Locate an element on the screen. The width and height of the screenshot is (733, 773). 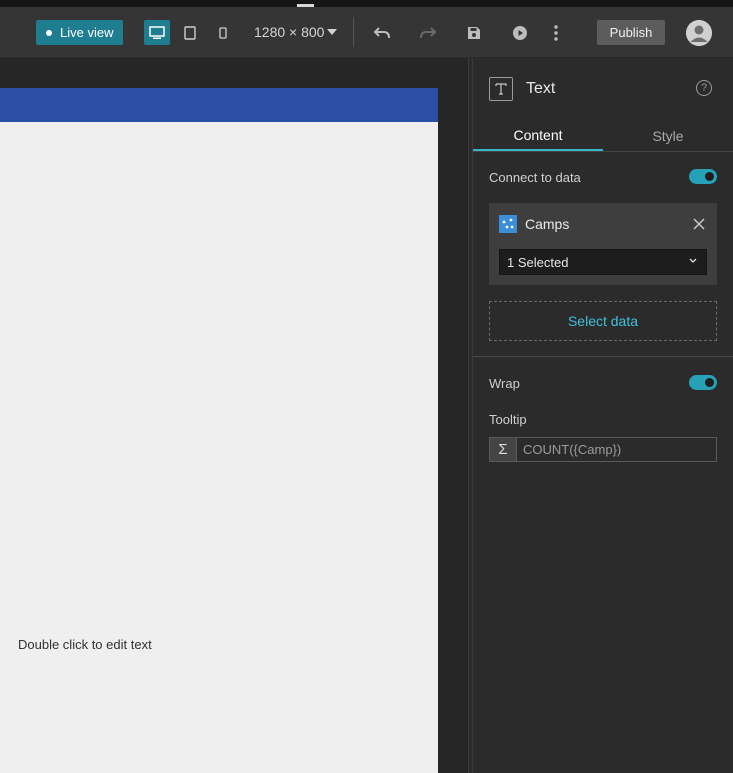
sigma-icon: Σ is located at coordinates (503, 449).